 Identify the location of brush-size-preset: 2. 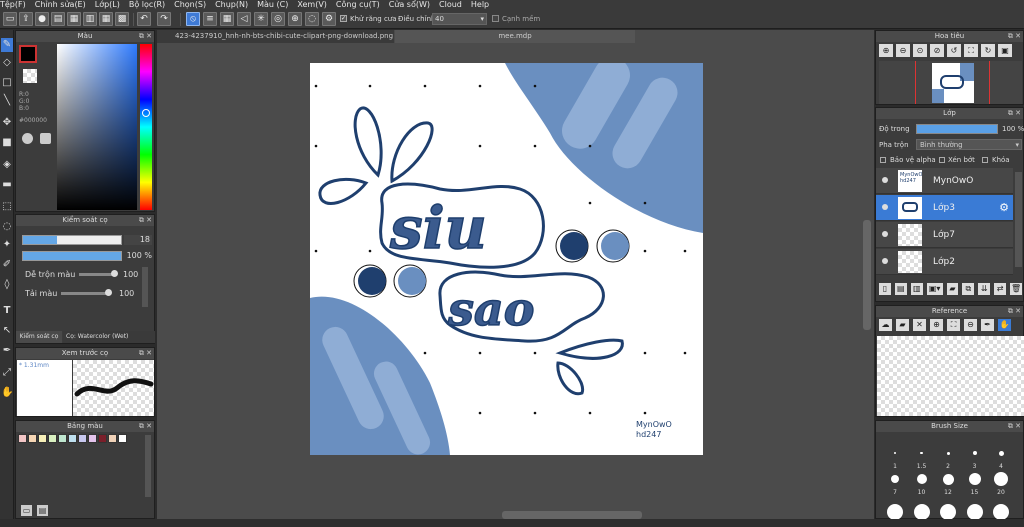
(948, 458).